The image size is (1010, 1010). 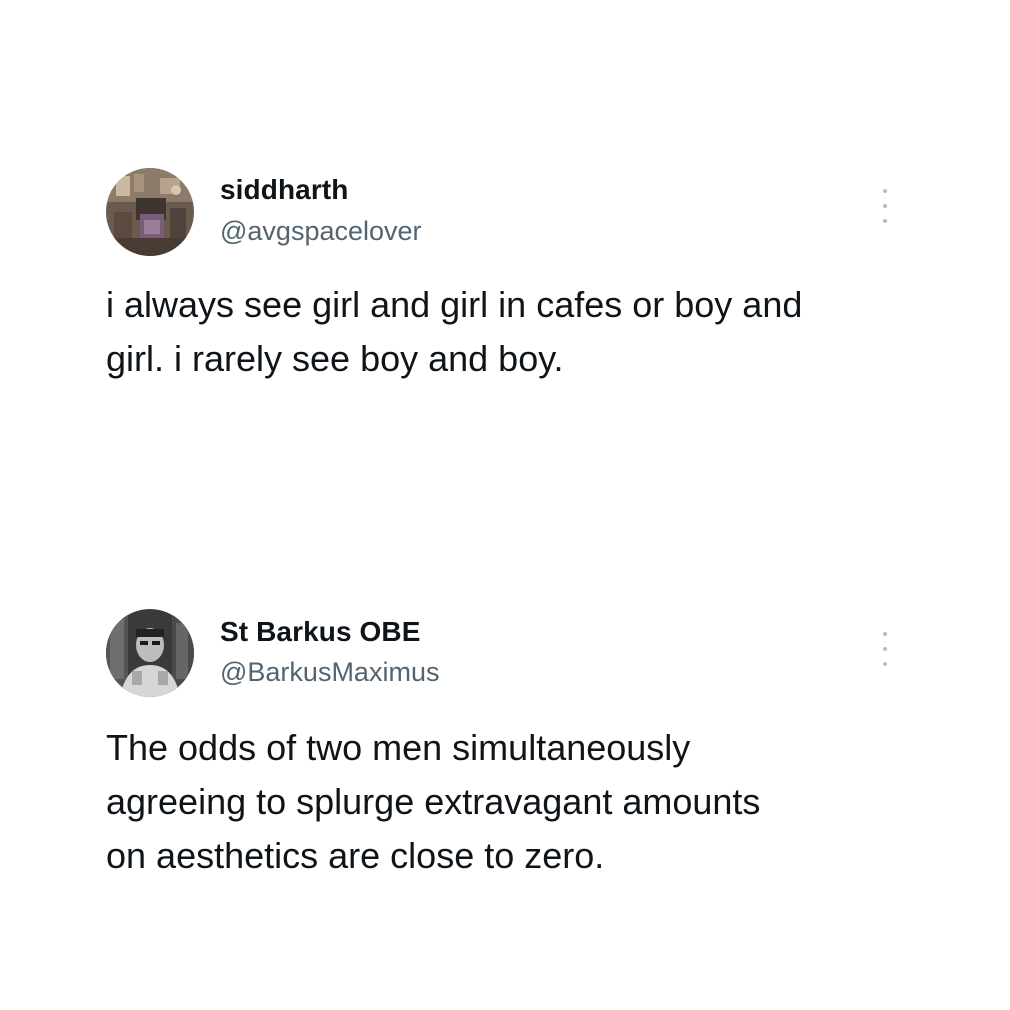 I want to click on display-name: siddharth, so click(x=284, y=190).